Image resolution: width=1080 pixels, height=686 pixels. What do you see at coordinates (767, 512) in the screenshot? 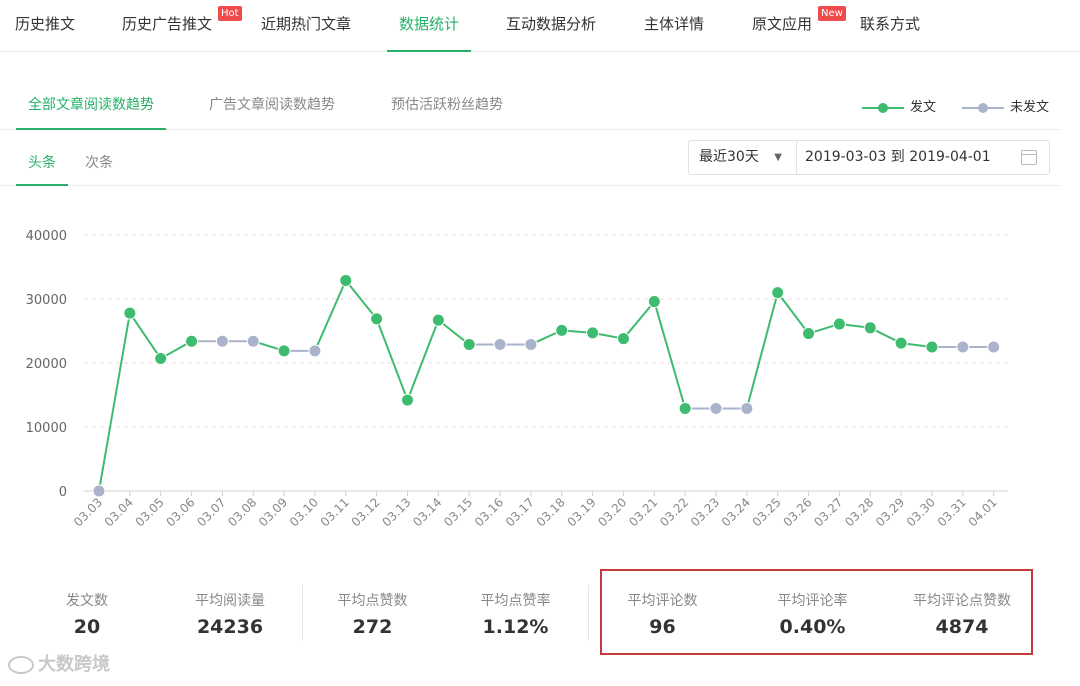
I see `x-tick-label: 03.25` at bounding box center [767, 512].